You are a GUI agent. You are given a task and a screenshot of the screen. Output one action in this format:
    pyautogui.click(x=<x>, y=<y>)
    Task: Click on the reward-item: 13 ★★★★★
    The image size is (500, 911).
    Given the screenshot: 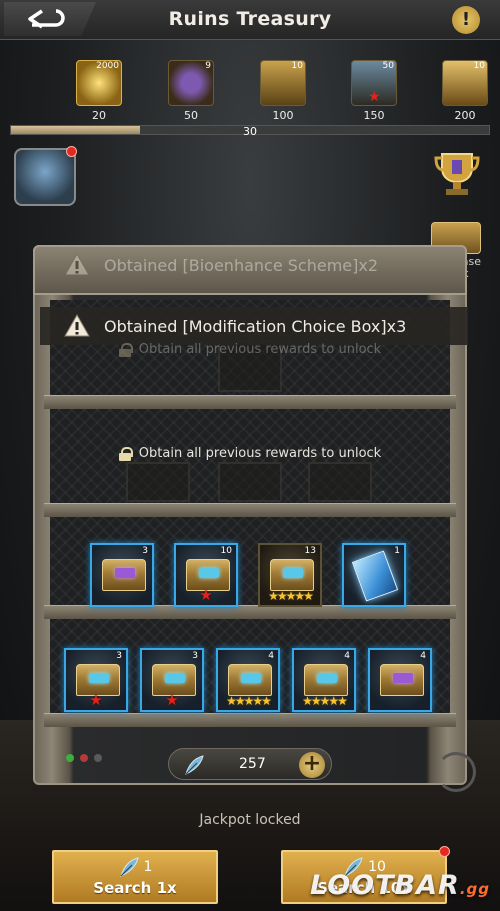 What is the action you would take?
    pyautogui.click(x=290, y=575)
    